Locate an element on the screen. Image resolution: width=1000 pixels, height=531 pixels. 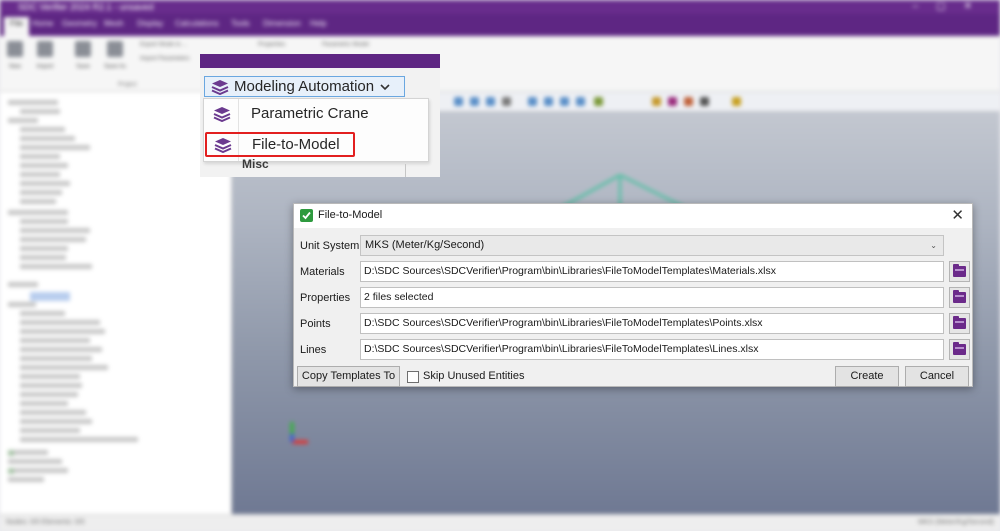
save-button: Save is located at coordinates (83, 55).